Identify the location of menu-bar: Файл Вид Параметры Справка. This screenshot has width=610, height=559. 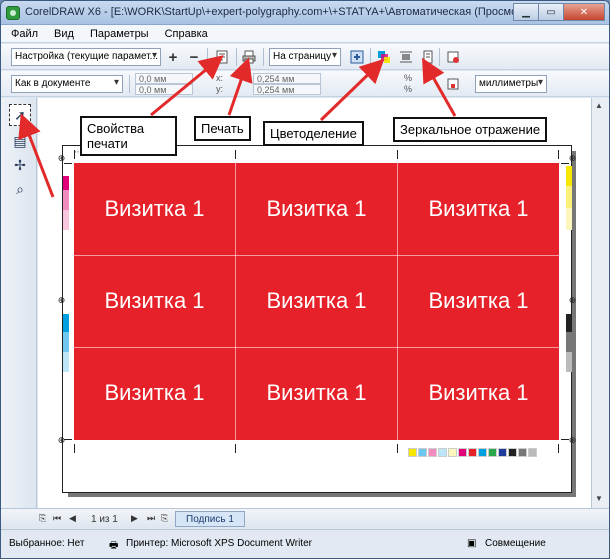
(305, 34).